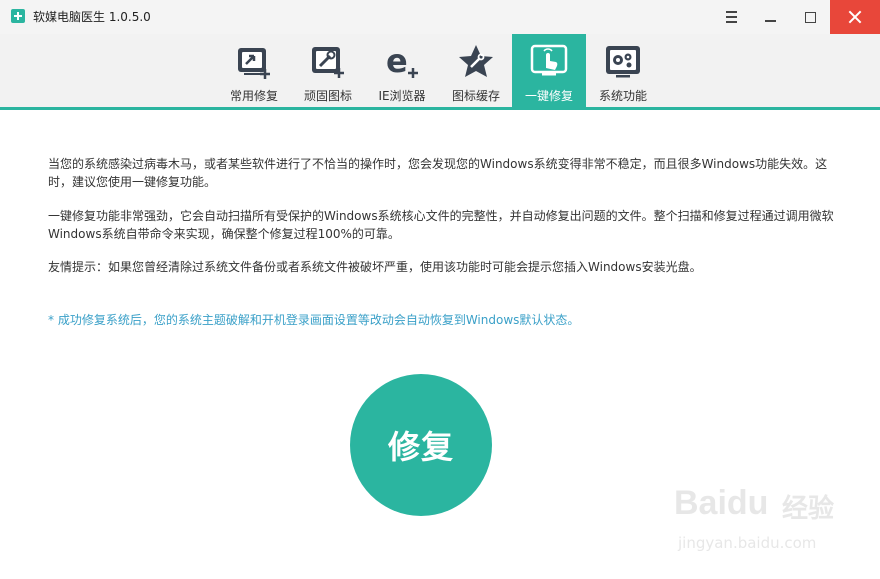 Image resolution: width=880 pixels, height=579 pixels. What do you see at coordinates (475, 96) in the screenshot?
I see `tab-label: 图标缓存` at bounding box center [475, 96].